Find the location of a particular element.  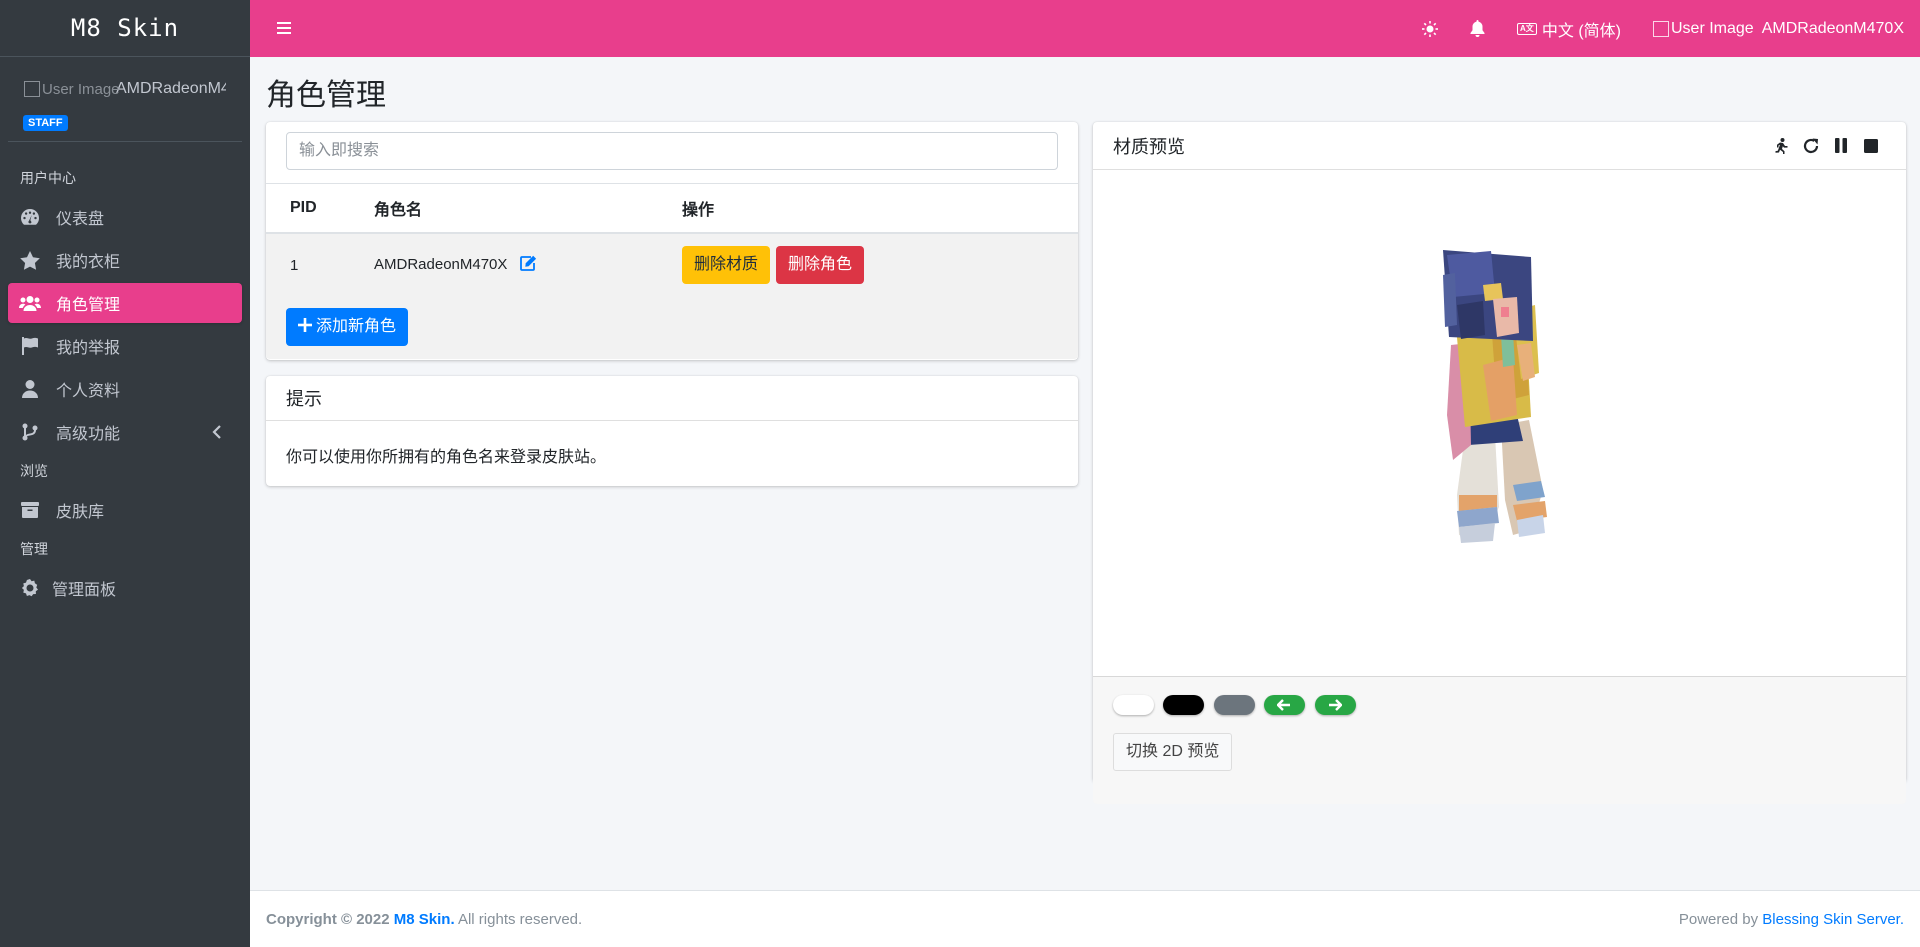

prev-background-button is located at coordinates (1285, 705).